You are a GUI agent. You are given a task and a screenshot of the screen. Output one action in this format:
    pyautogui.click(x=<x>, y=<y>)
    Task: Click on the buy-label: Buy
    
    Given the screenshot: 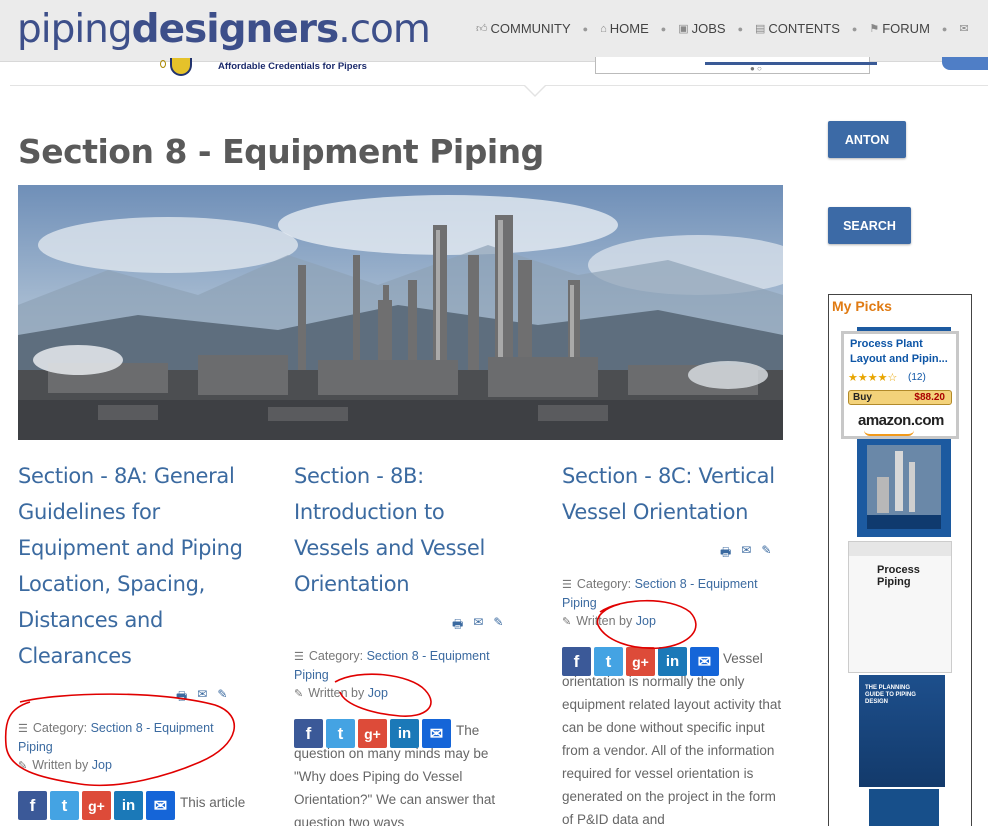 What is the action you would take?
    pyautogui.click(x=862, y=397)
    